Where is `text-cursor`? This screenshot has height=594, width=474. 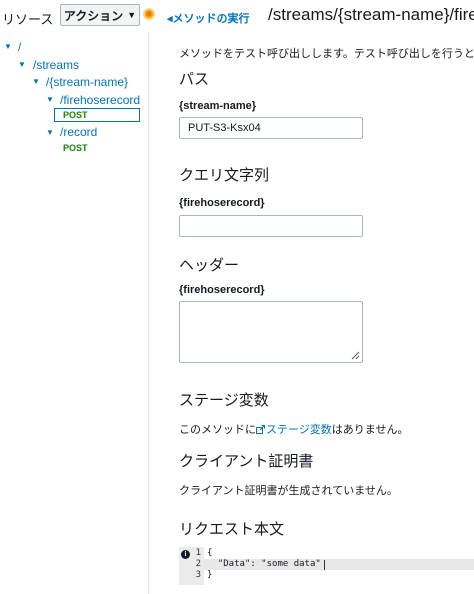 text-cursor is located at coordinates (324, 565).